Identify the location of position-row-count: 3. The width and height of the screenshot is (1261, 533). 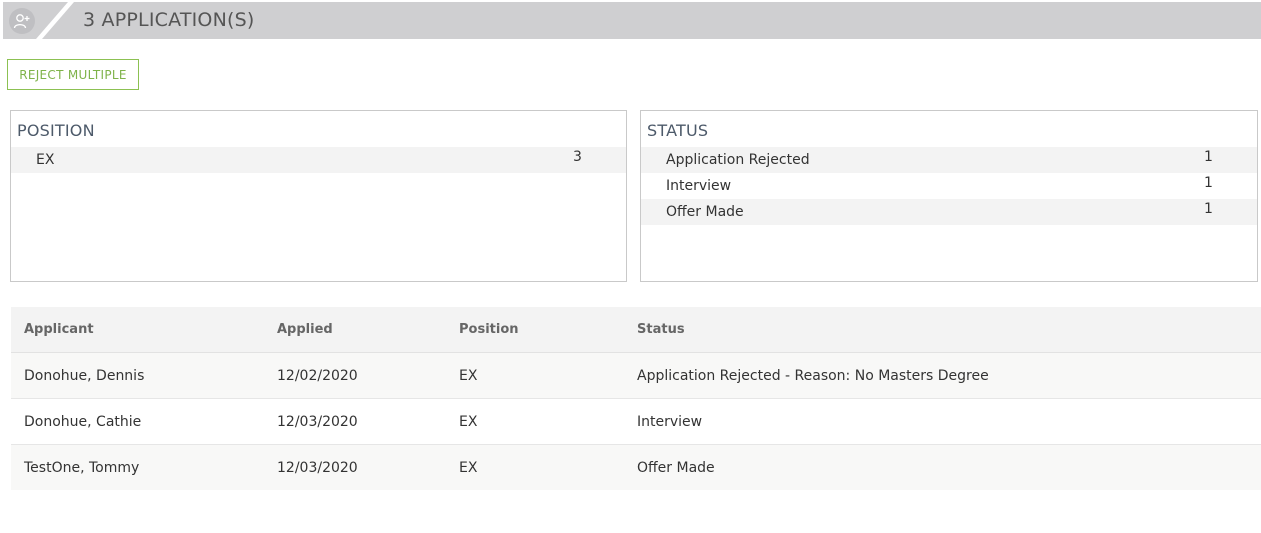
(577, 157).